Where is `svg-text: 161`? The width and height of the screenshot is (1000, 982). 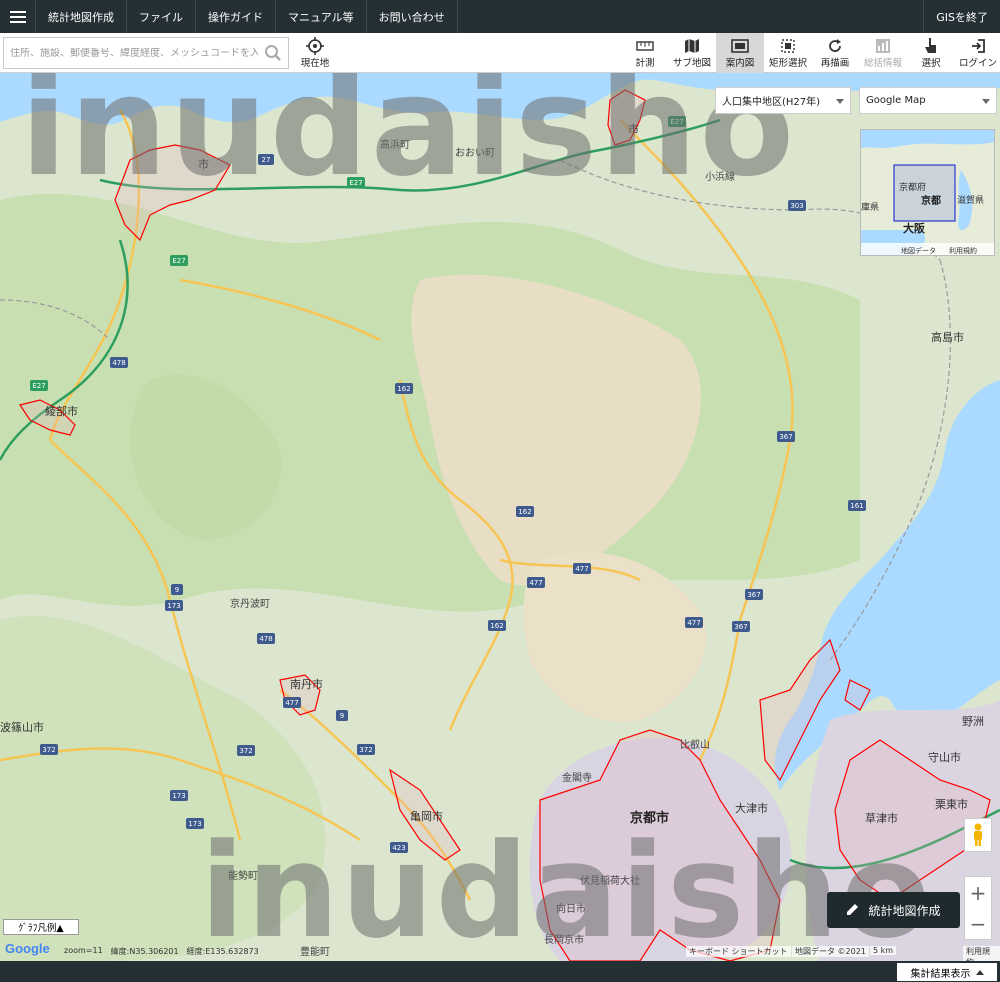 svg-text: 161 is located at coordinates (856, 506).